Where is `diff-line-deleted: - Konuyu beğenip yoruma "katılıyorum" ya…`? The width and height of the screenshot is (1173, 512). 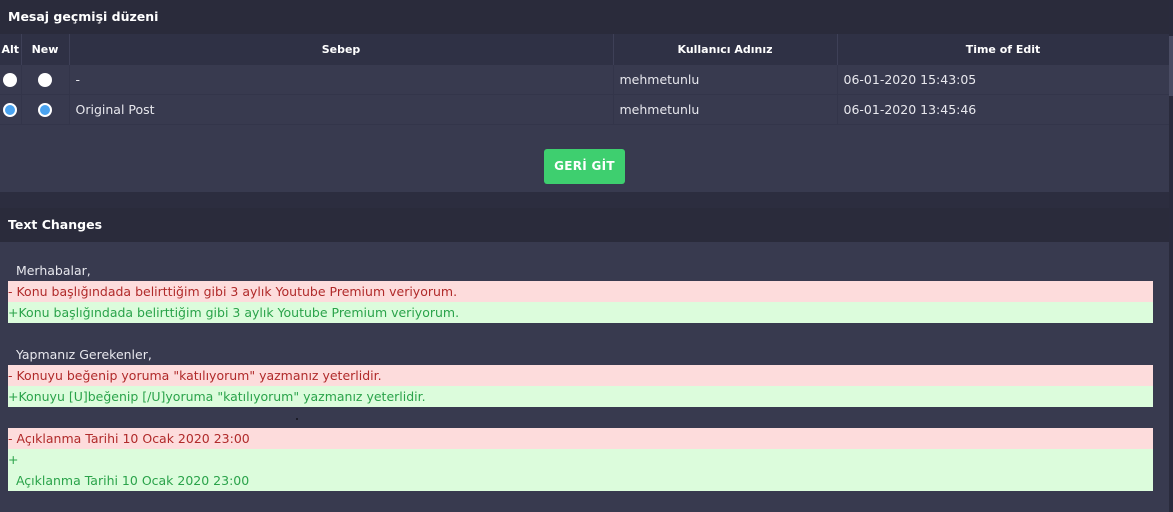
diff-line-deleted: - Konuyu beğenip yoruma "katılıyorum" ya… is located at coordinates (580, 375).